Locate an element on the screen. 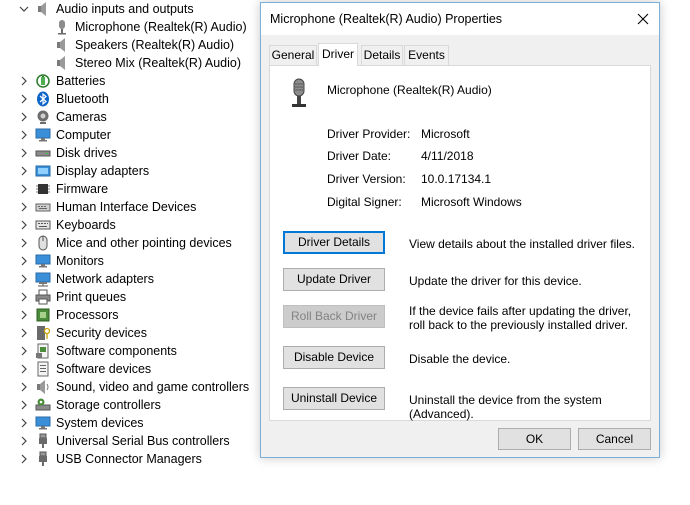 The width and height of the screenshot is (690, 505). tree-category-label: Human Interface Devices is located at coordinates (126, 207).